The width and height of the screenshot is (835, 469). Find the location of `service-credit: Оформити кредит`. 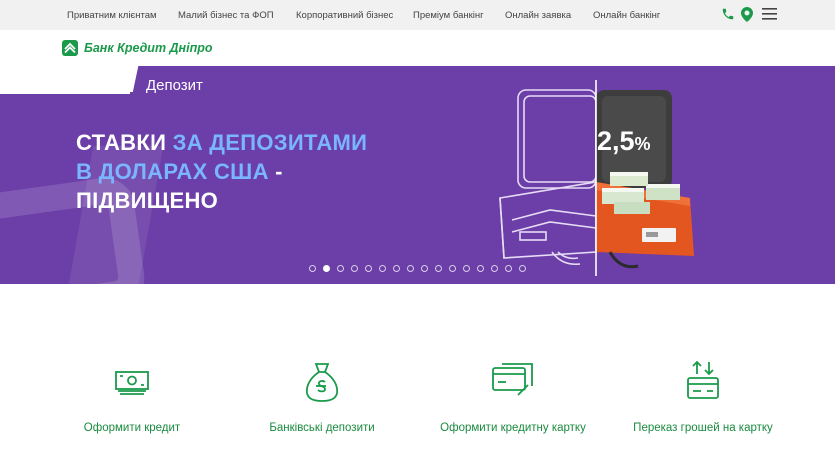

service-credit: Оформити кредит is located at coordinates (132, 397).